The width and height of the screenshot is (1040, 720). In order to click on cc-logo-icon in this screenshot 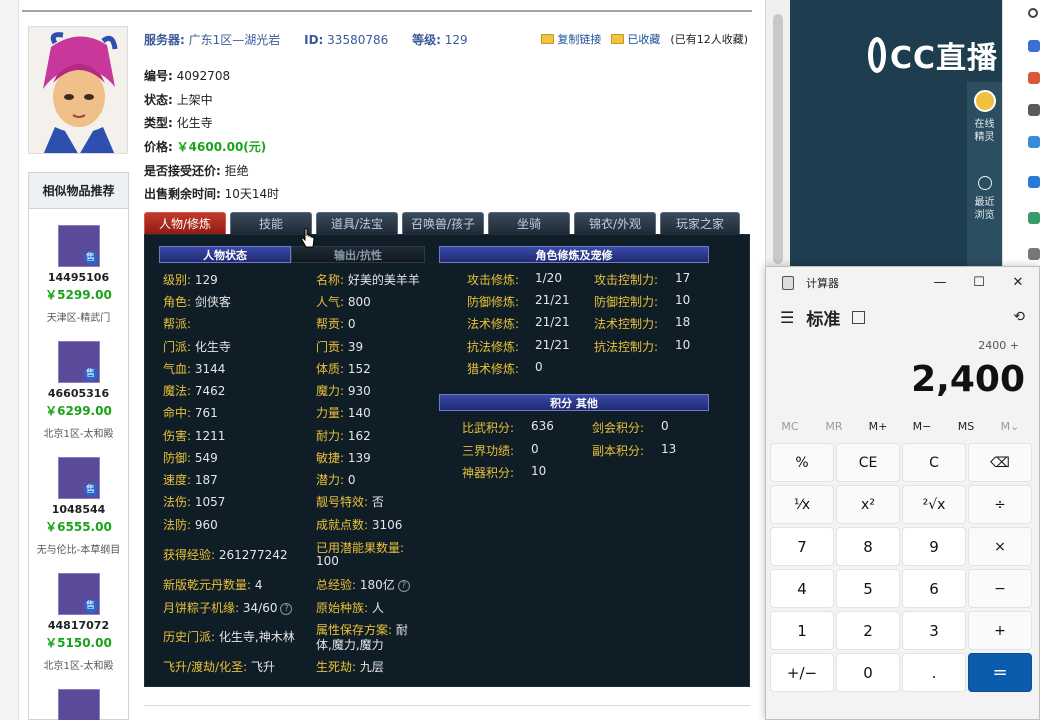, I will do `click(877, 55)`.